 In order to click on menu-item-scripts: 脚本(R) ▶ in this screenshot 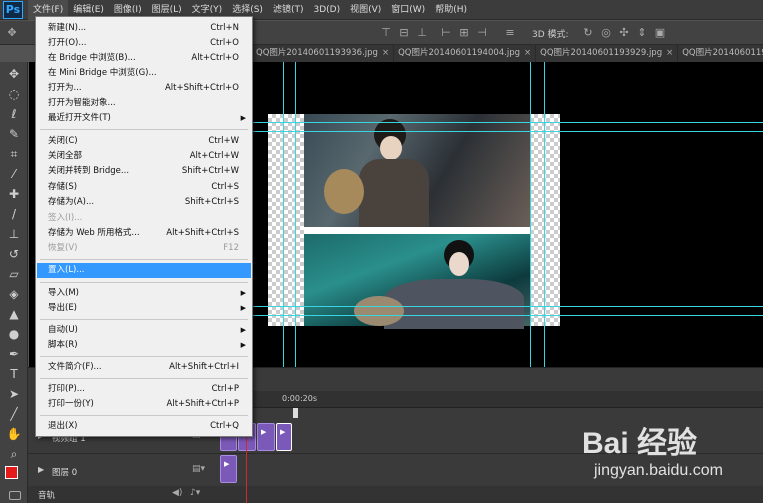, I will do `click(144, 345)`.